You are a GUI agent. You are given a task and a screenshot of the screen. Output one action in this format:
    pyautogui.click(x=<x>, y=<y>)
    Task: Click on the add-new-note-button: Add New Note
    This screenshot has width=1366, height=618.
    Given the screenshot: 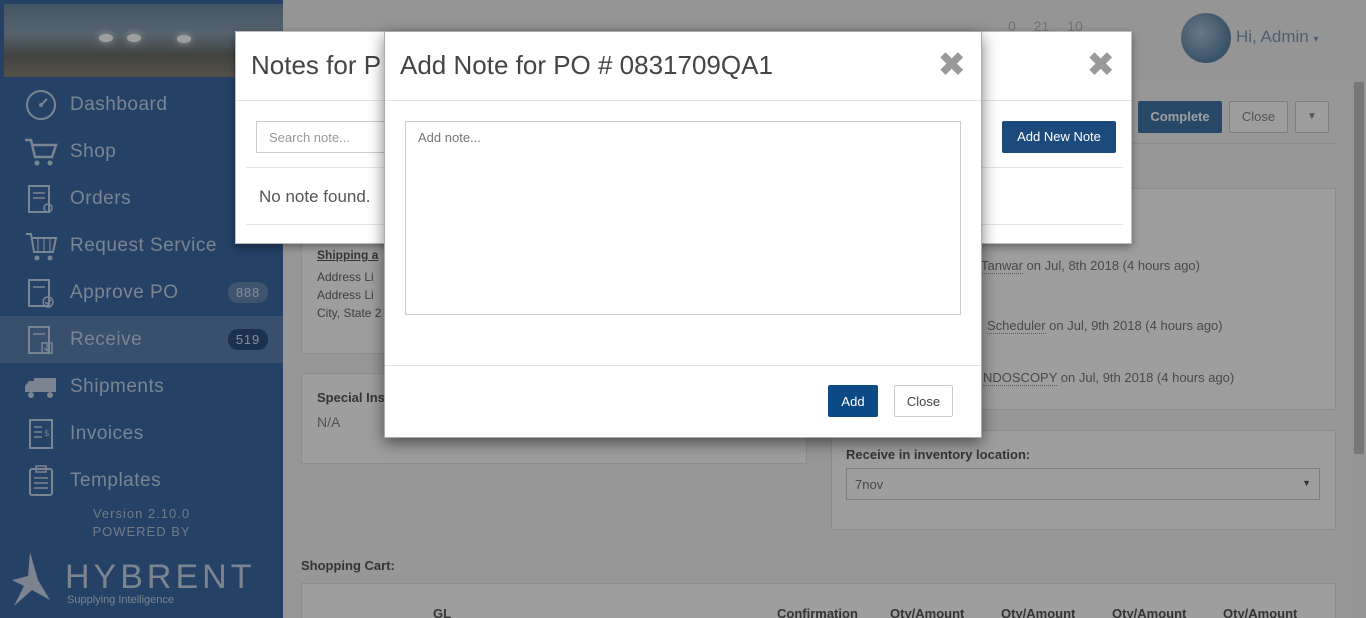 What is the action you would take?
    pyautogui.click(x=1059, y=137)
    